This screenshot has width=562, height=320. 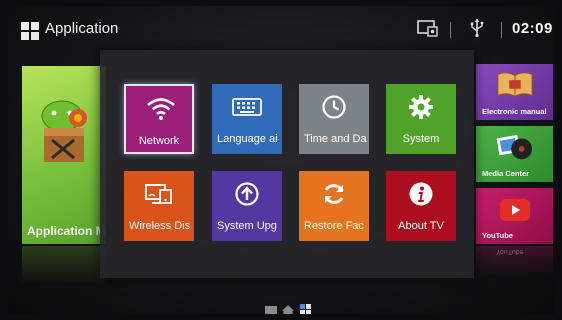 I want to click on reflection-text: YouTube, so click(x=510, y=251).